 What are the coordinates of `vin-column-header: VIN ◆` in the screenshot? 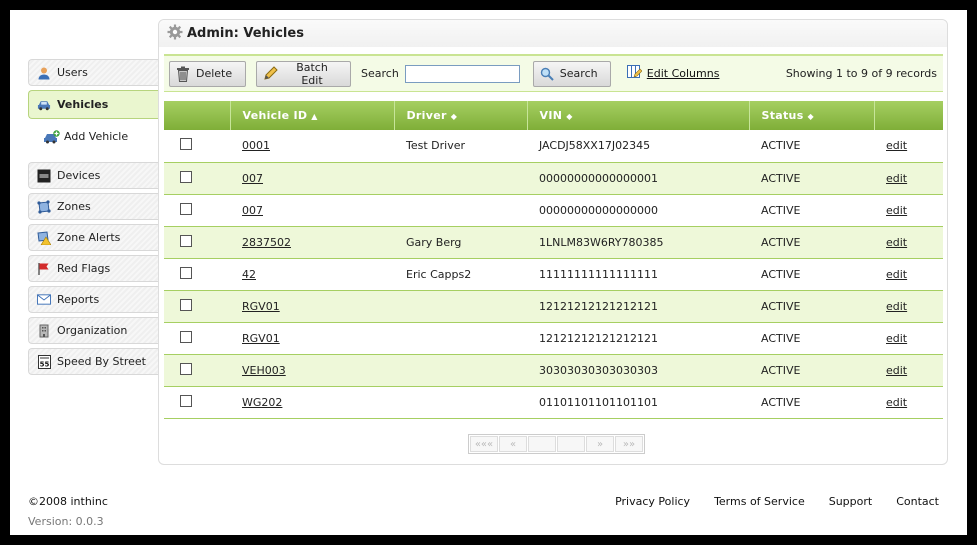 It's located at (638, 115).